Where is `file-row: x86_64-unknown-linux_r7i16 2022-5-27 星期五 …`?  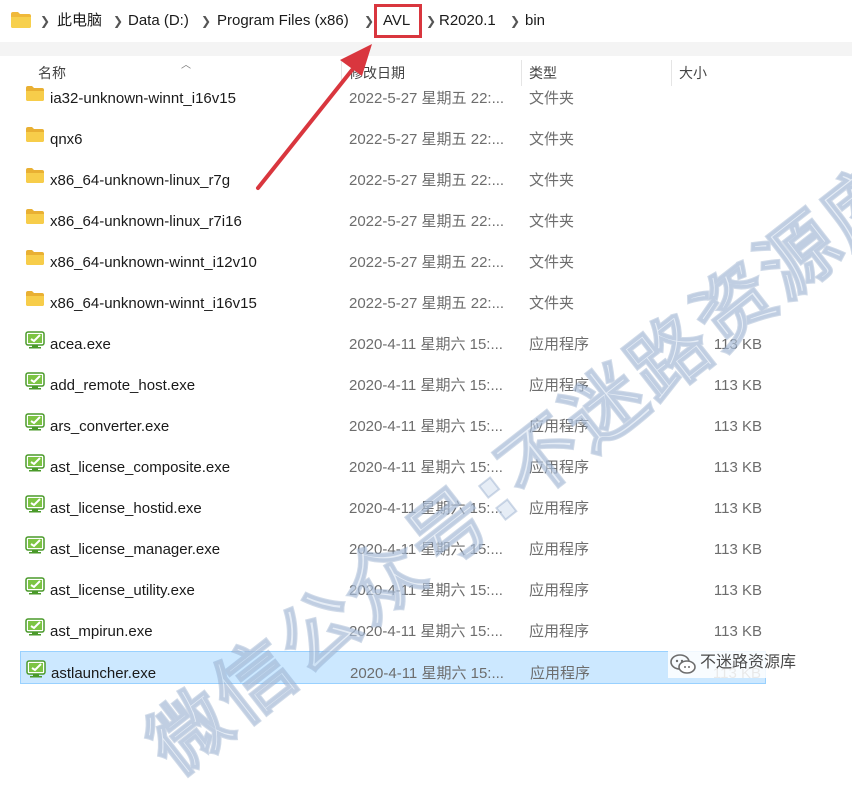
file-row: x86_64-unknown-linux_r7i16 2022-5-27 星期五 … is located at coordinates (393, 216).